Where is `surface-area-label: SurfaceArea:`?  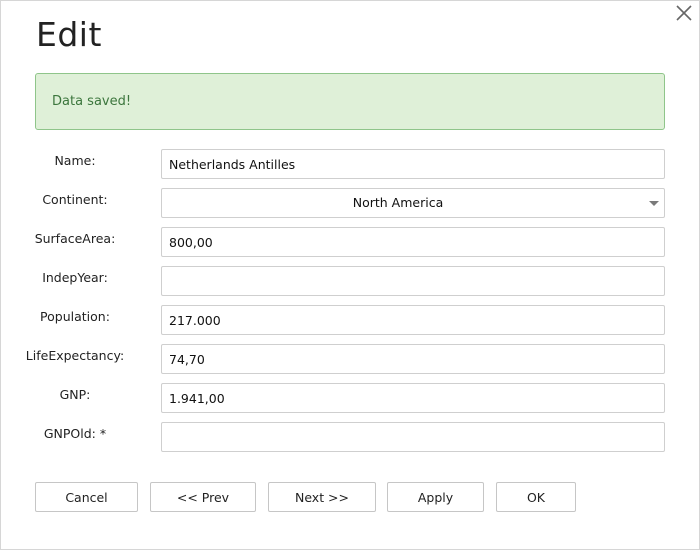
surface-area-label: SurfaceArea: is located at coordinates (75, 238).